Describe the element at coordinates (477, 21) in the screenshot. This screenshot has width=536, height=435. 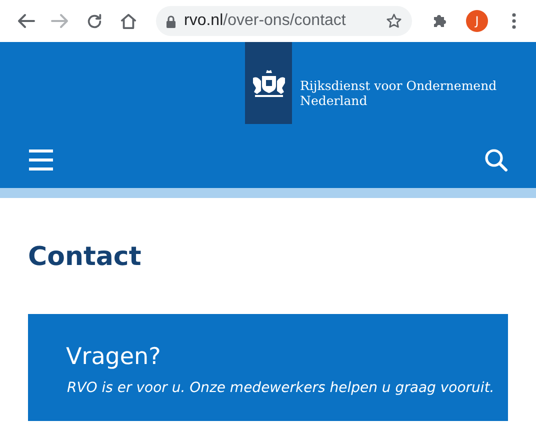
I see `profile-avatar: J` at that location.